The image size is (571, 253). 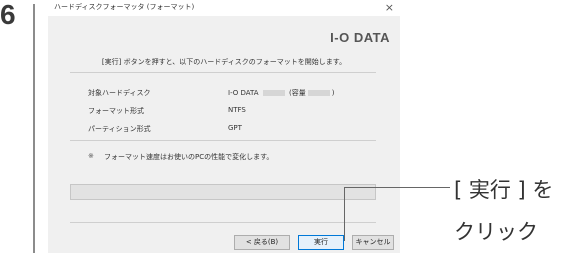 What do you see at coordinates (496, 232) in the screenshot?
I see `callout-line2: クリック` at bounding box center [496, 232].